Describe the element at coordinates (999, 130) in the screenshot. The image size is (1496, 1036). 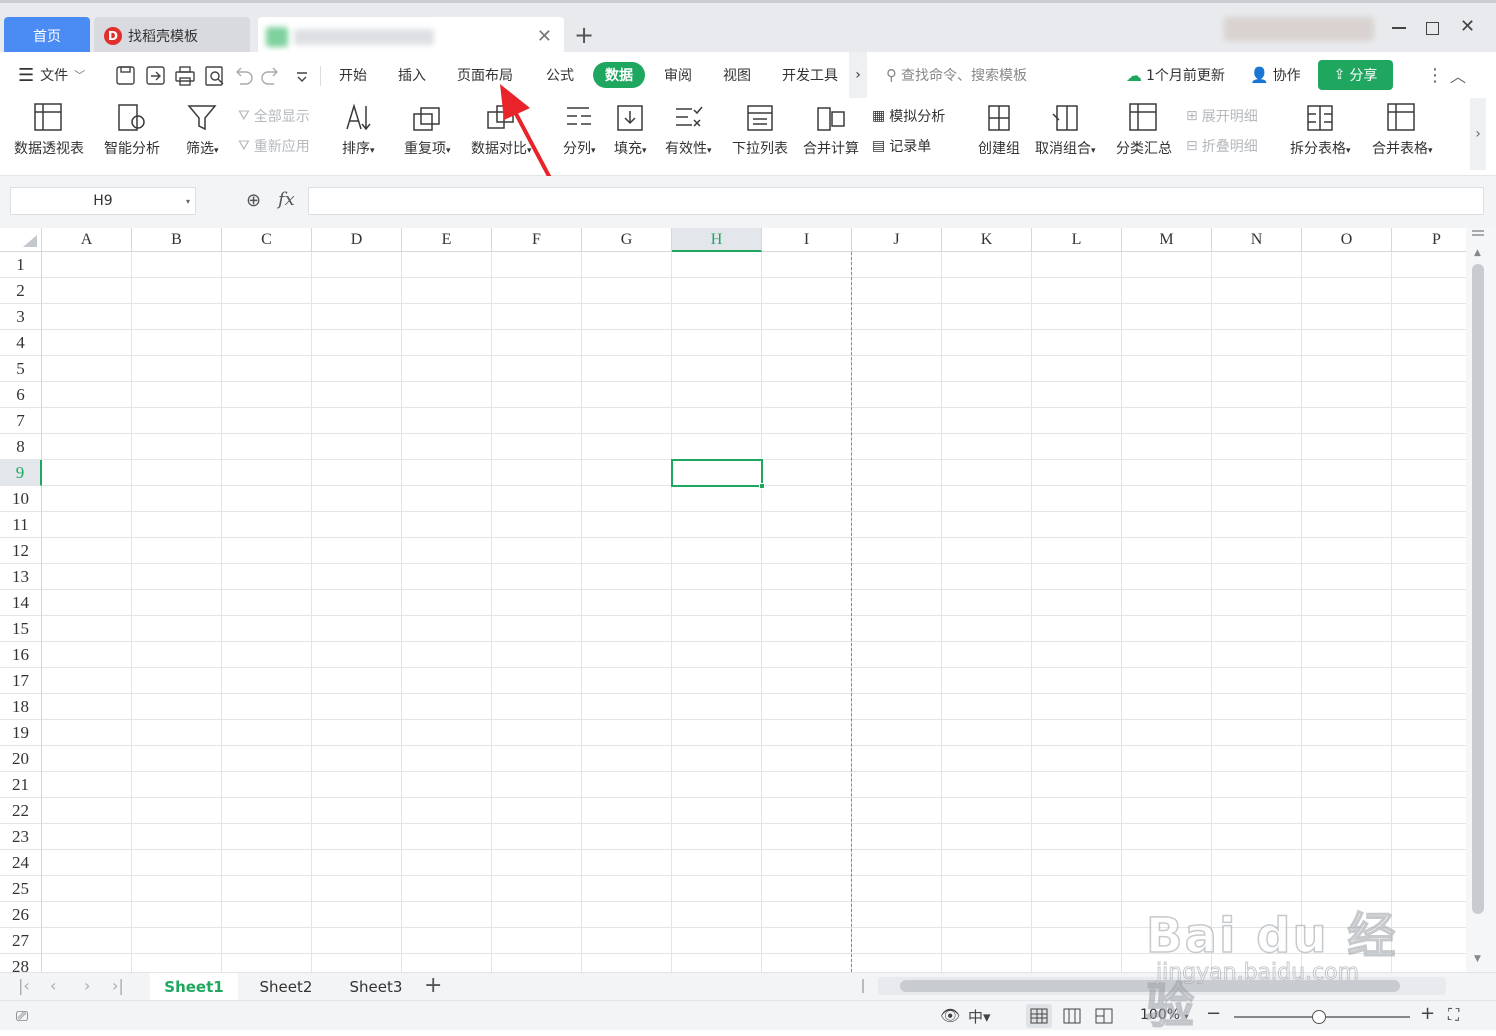
I see `create-group-button: 创建组` at that location.